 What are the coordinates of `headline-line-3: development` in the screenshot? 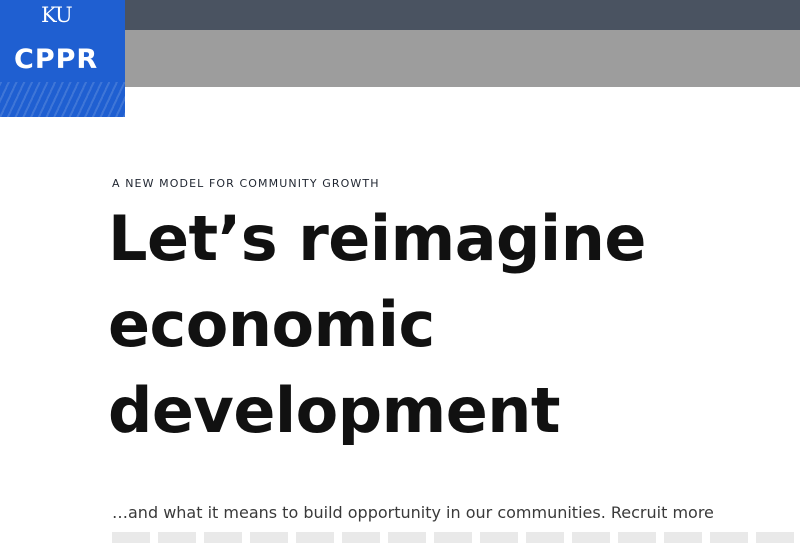 It's located at (334, 410).